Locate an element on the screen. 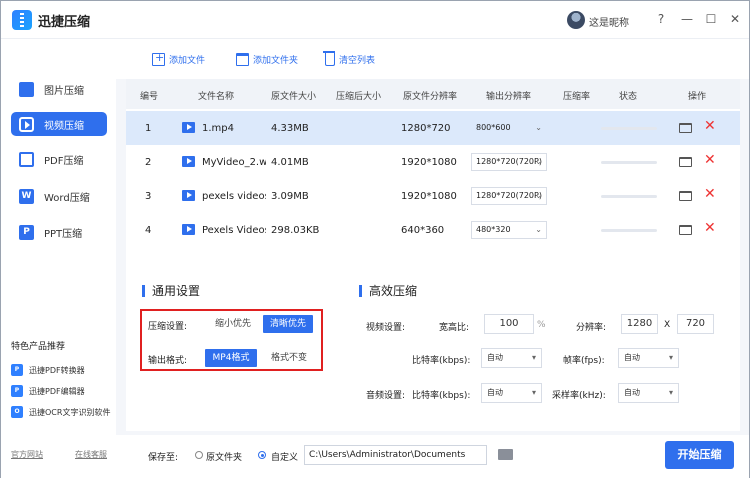  featured-title: 特色产品推荐 is located at coordinates (38, 347).